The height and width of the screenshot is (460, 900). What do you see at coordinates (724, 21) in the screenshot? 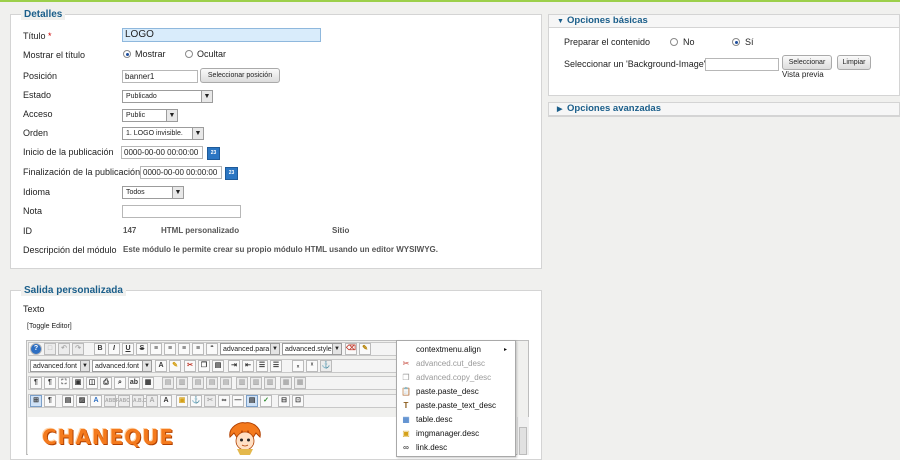
I see `opciones-basicas-header: ▼ Opciones básicas` at bounding box center [724, 21].